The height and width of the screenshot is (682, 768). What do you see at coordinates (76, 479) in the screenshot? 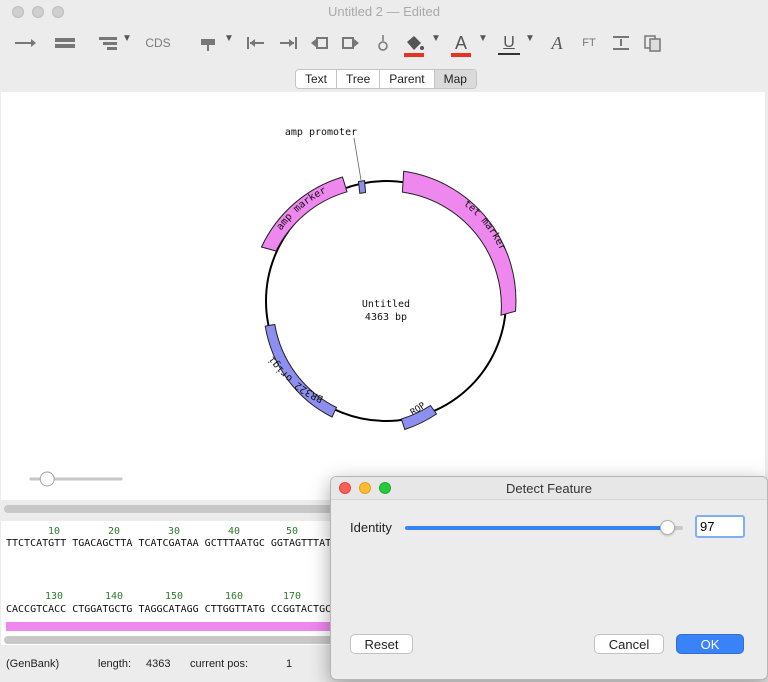
I see `zoom-slider` at bounding box center [76, 479].